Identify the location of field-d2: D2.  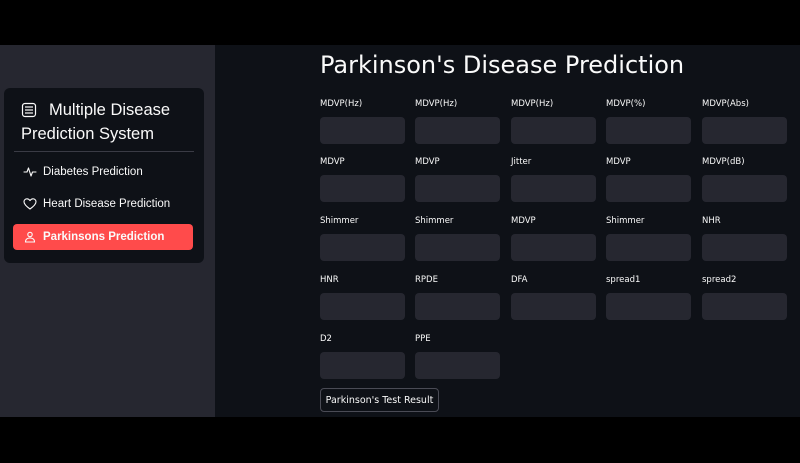
(362, 356).